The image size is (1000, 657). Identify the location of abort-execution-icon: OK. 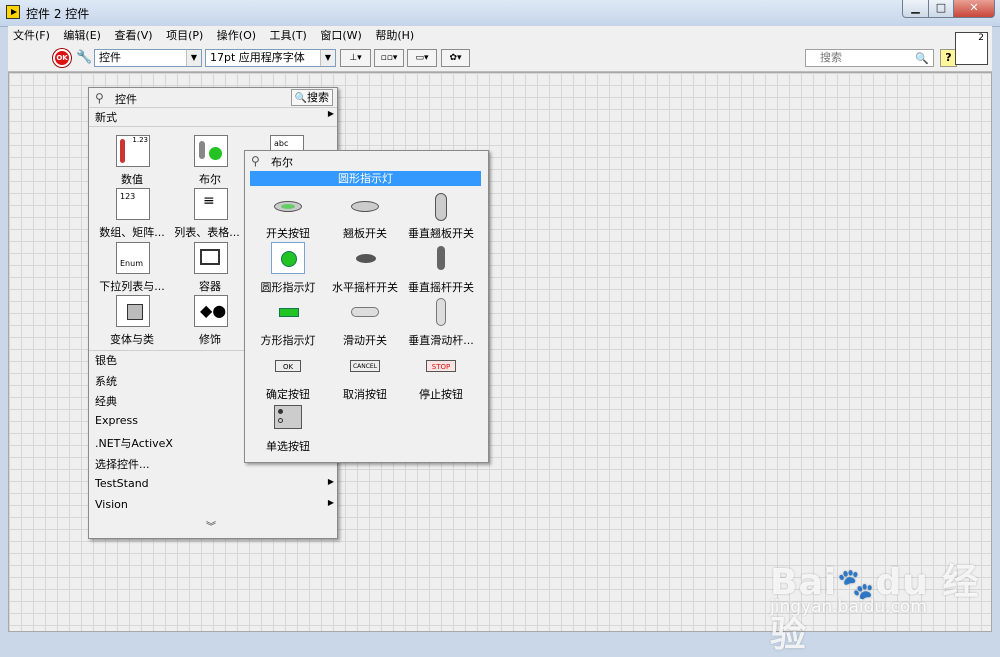
(62, 58).